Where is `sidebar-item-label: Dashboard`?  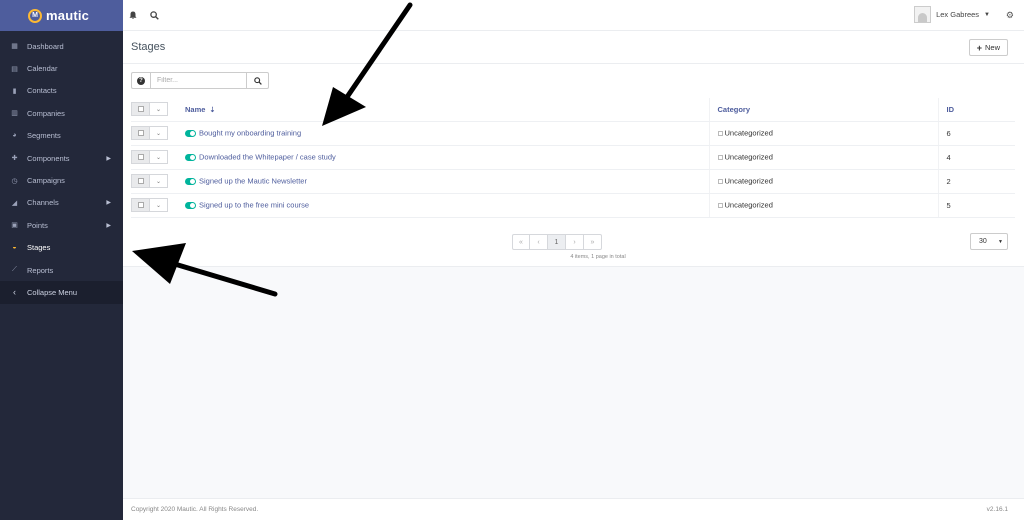 sidebar-item-label: Dashboard is located at coordinates (45, 46).